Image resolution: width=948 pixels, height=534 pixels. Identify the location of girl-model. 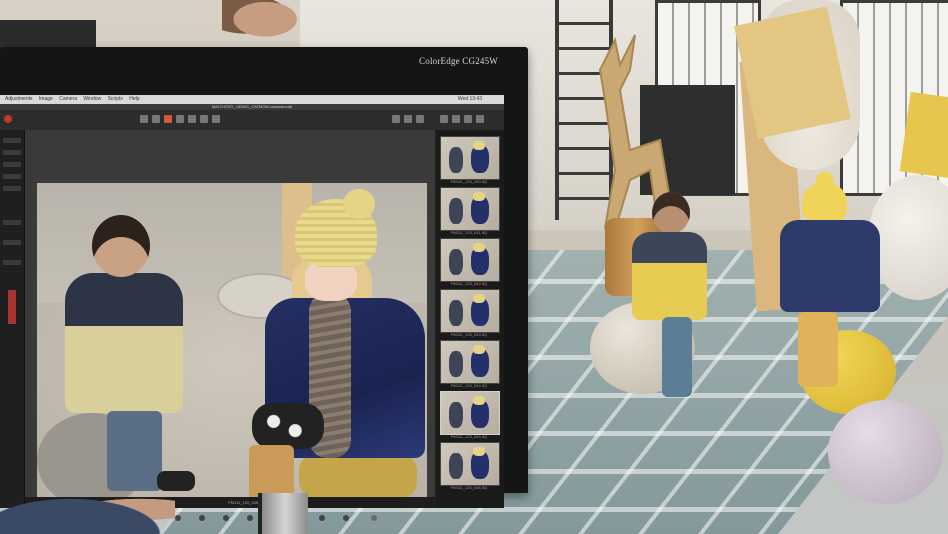
(835, 287).